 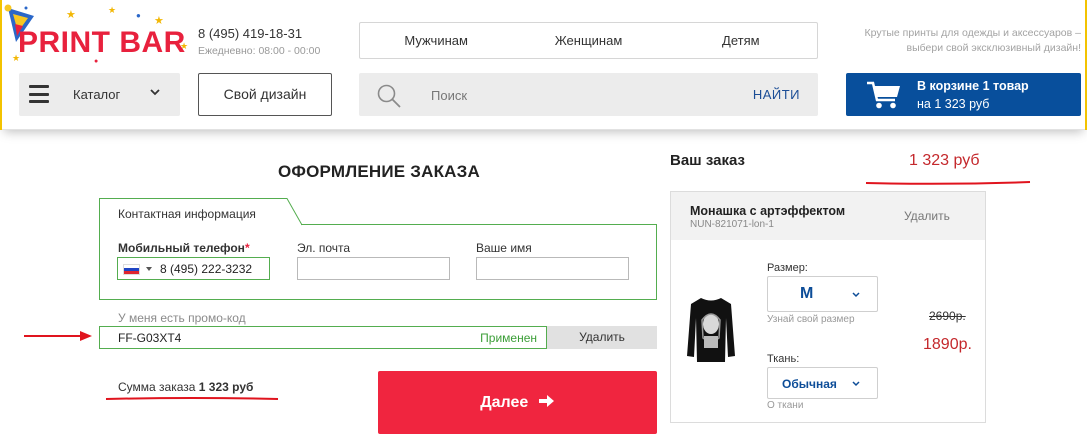 I want to click on remove-item-button: Удалить, so click(x=927, y=216).